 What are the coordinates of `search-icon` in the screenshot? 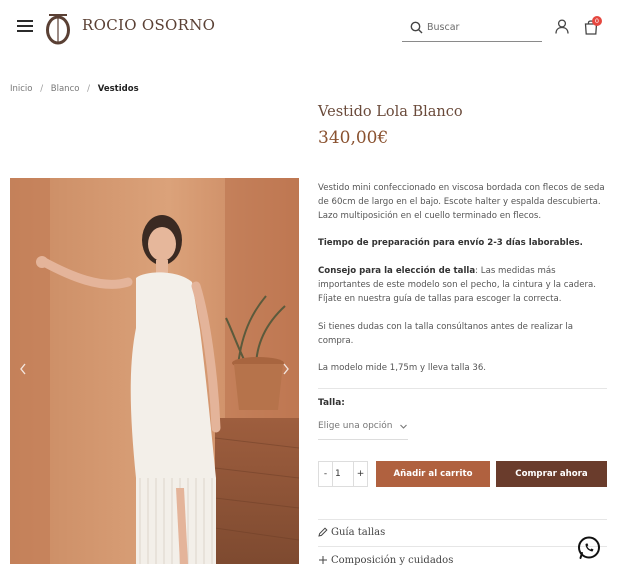 It's located at (416, 27).